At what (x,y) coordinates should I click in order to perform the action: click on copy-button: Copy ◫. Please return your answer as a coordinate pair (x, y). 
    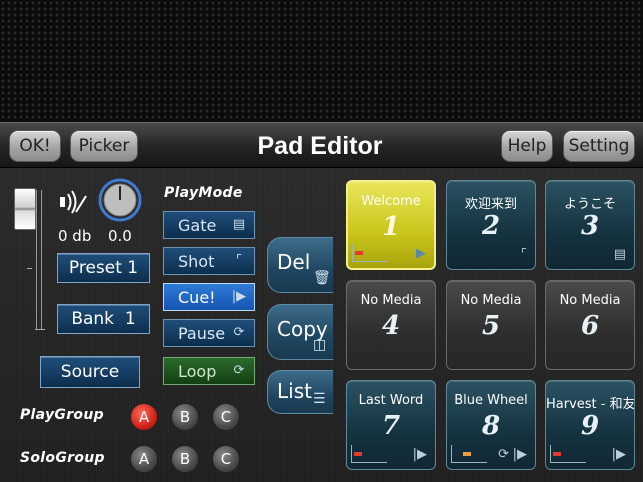
    Looking at the image, I should click on (300, 332).